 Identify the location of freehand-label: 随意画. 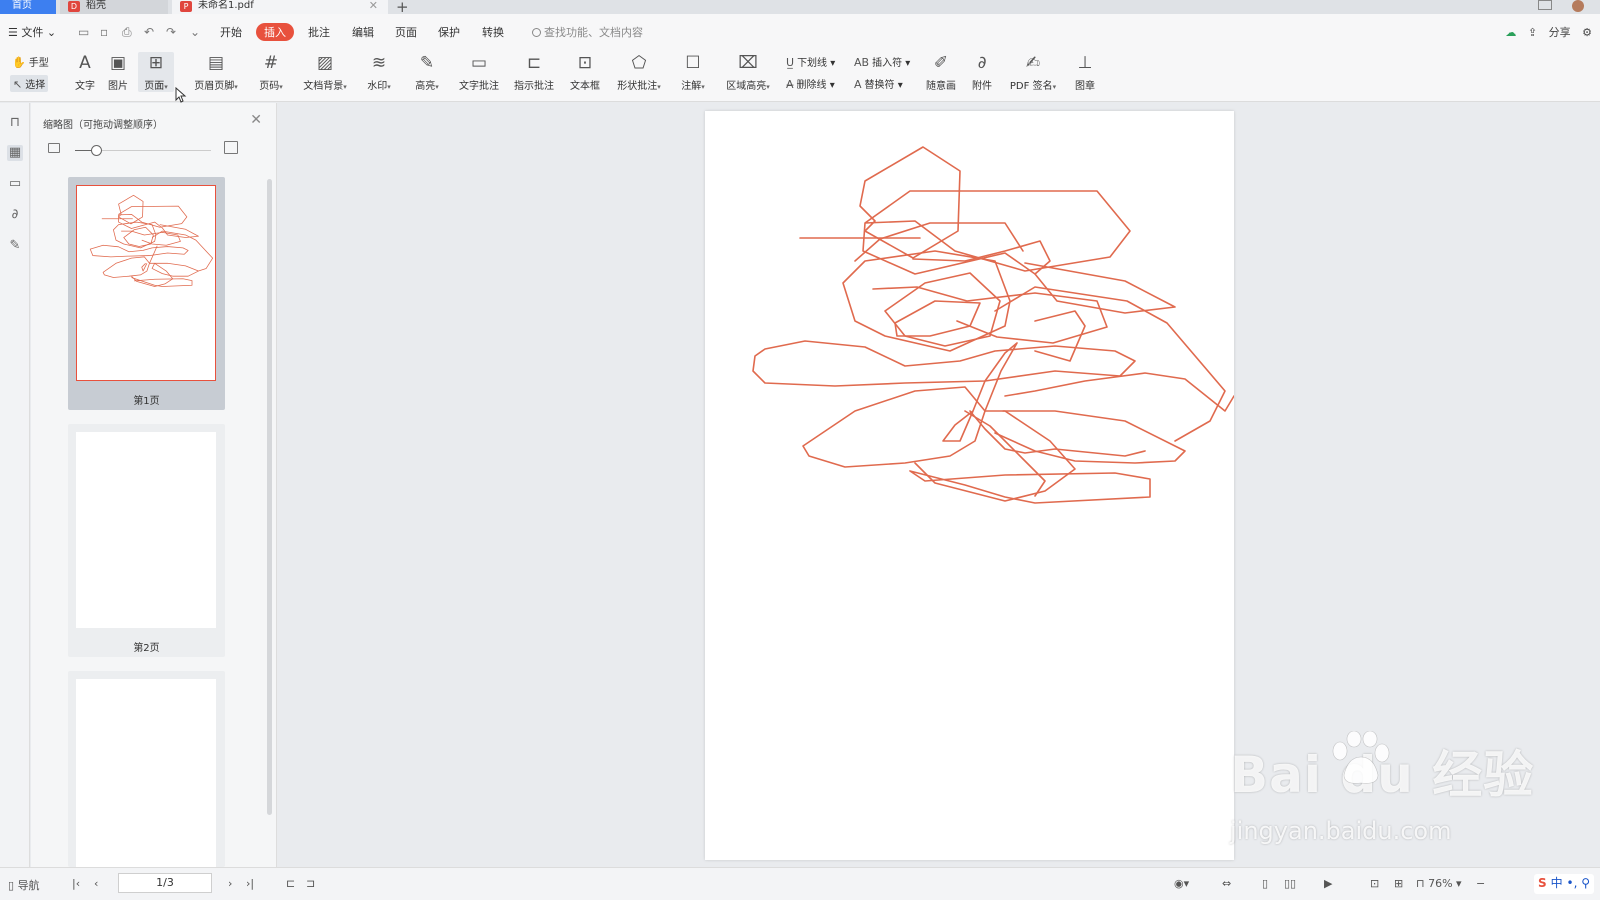
(941, 86).